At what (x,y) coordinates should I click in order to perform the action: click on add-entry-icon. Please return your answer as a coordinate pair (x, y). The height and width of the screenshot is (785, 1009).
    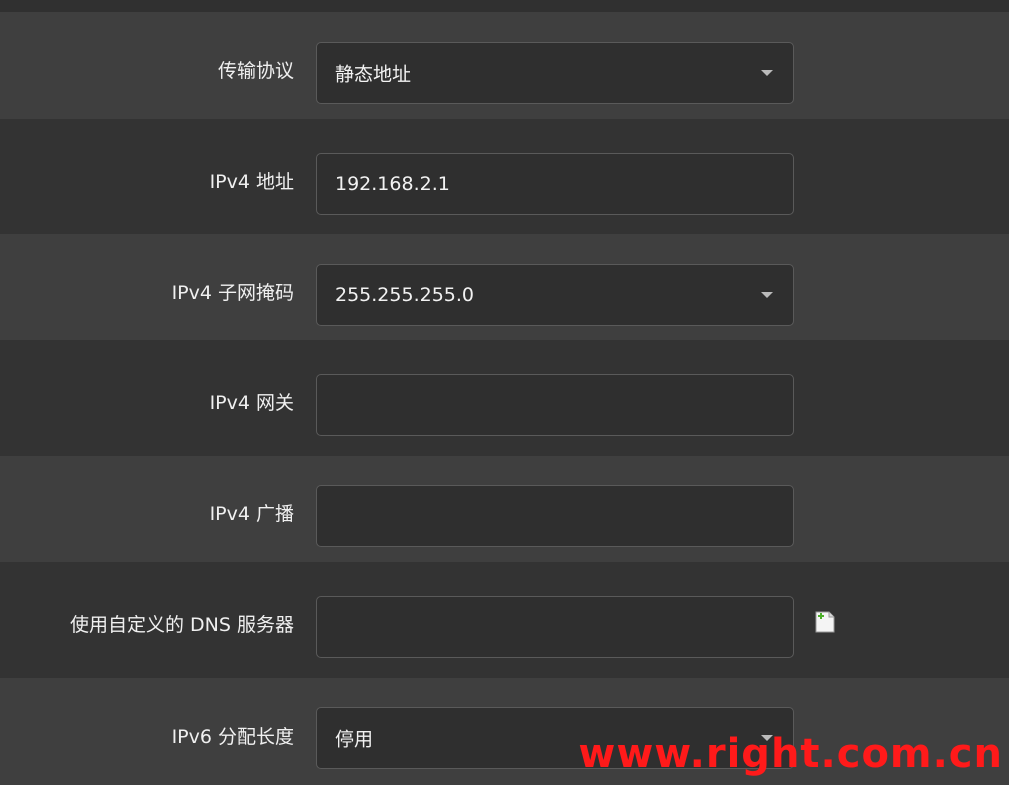
    Looking at the image, I should click on (825, 622).